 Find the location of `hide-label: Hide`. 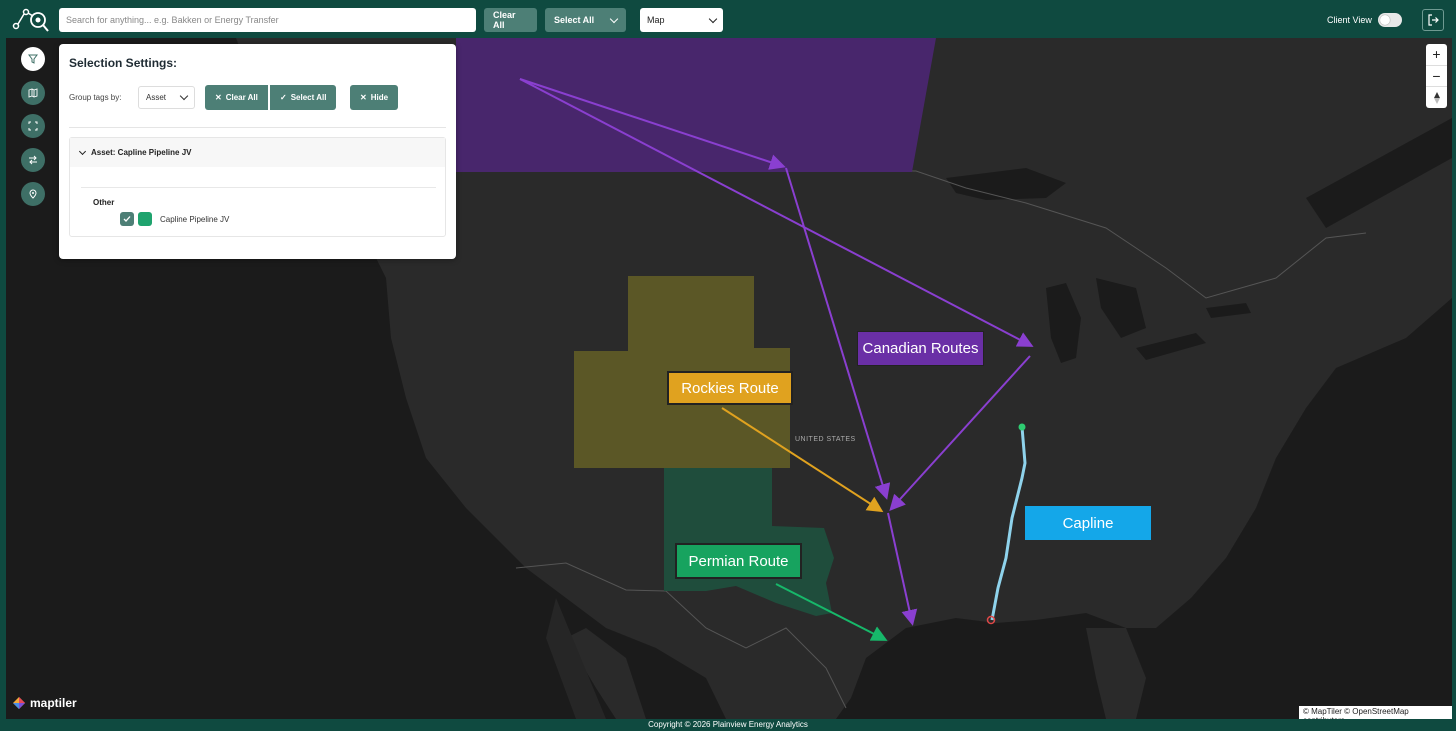

hide-label: Hide is located at coordinates (379, 97).